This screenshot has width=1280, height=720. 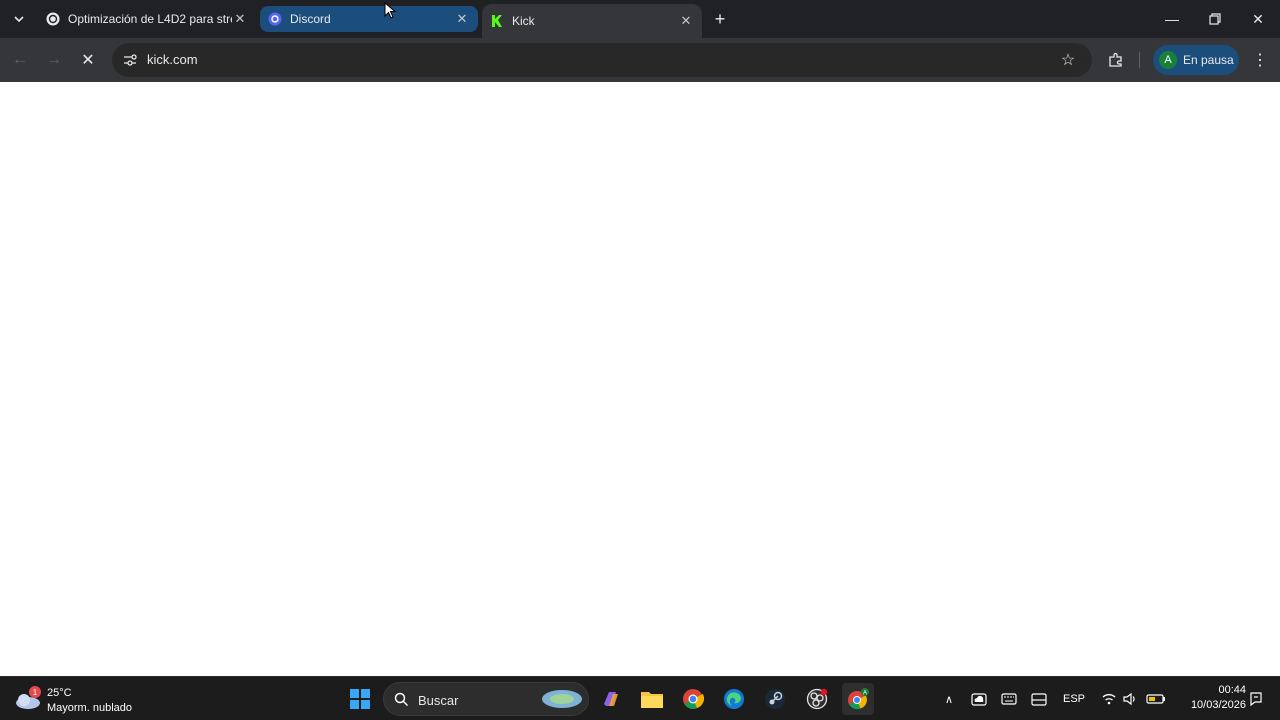 I want to click on arrow-left-icon: ←, so click(x=20, y=59).